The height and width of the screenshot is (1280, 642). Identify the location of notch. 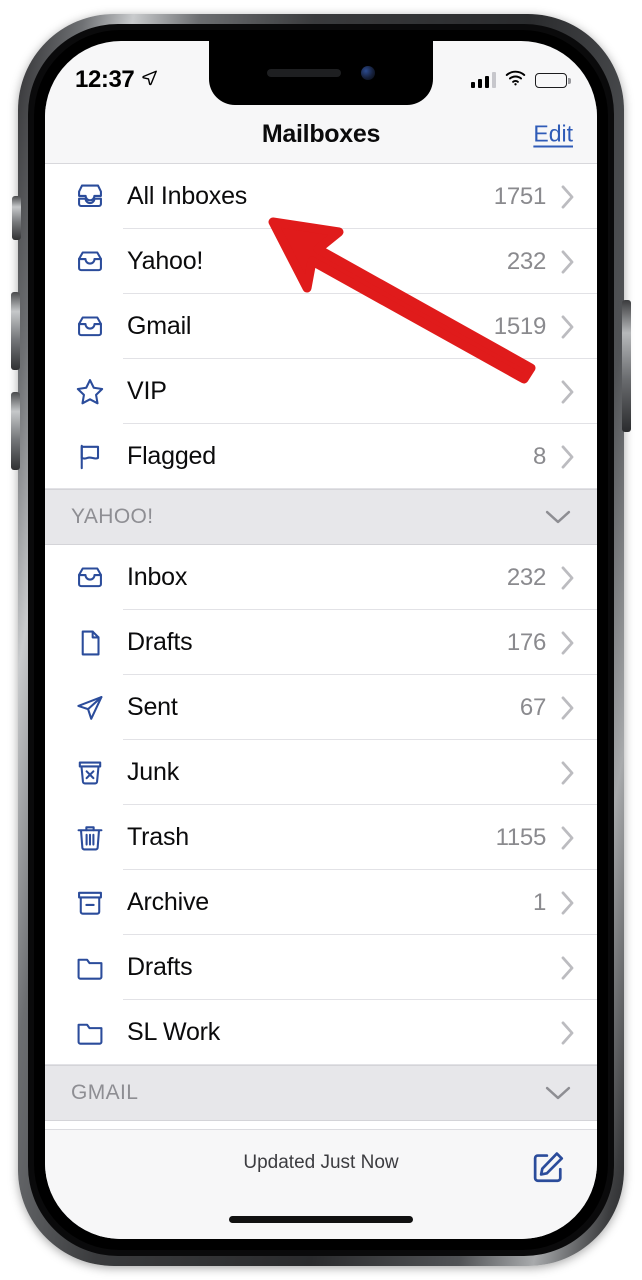
(321, 73).